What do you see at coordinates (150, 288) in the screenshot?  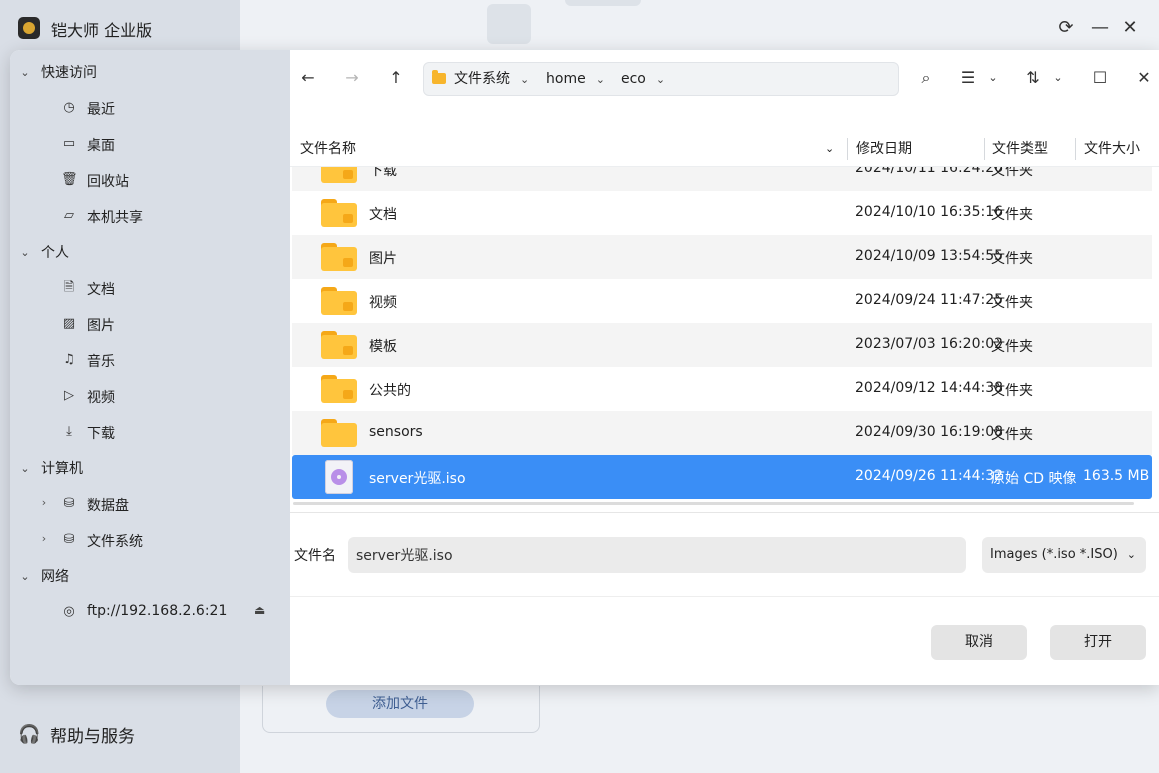 I see `sidebar-item-documents: 🗎 文档` at bounding box center [150, 288].